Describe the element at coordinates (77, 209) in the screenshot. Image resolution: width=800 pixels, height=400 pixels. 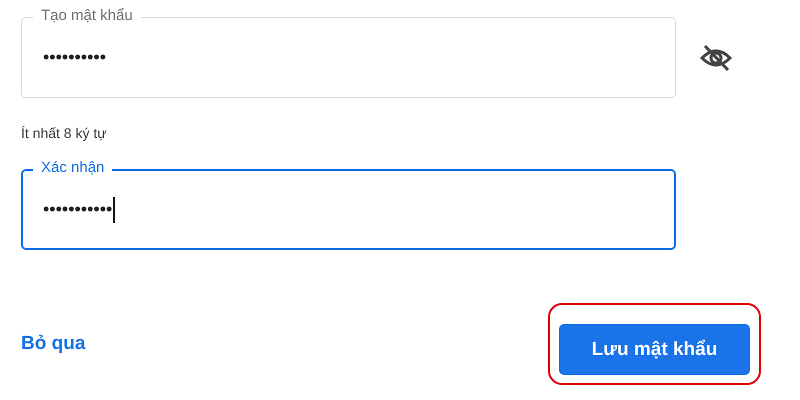
I see `password-dots: •••••••••••` at that location.